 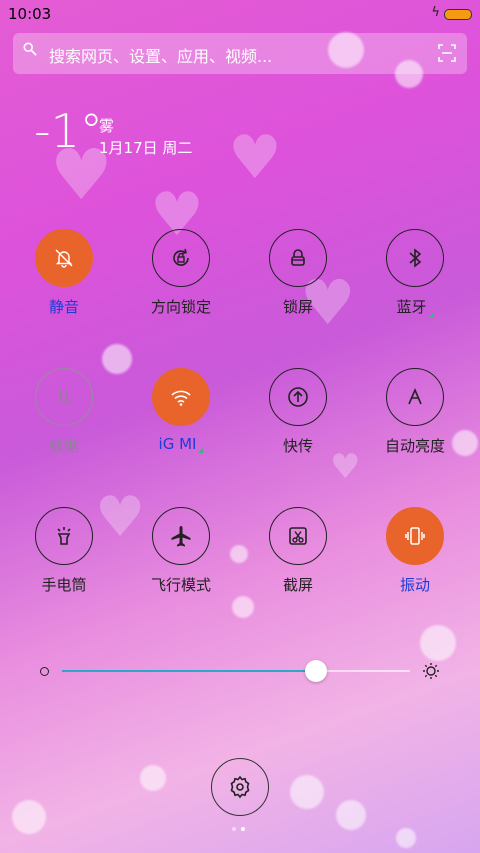 What do you see at coordinates (189, 671) in the screenshot?
I see `brightness-fill` at bounding box center [189, 671].